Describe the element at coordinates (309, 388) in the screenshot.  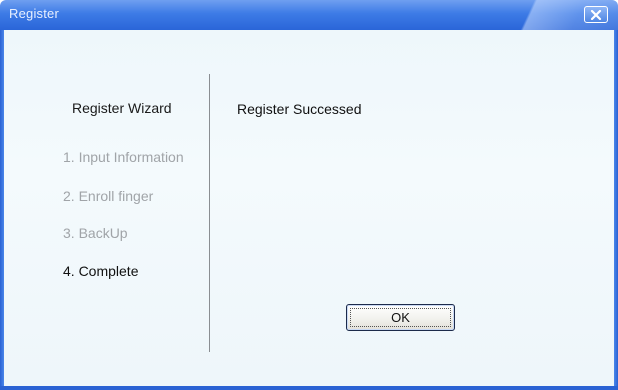
I see `window-frame-bottom` at that location.